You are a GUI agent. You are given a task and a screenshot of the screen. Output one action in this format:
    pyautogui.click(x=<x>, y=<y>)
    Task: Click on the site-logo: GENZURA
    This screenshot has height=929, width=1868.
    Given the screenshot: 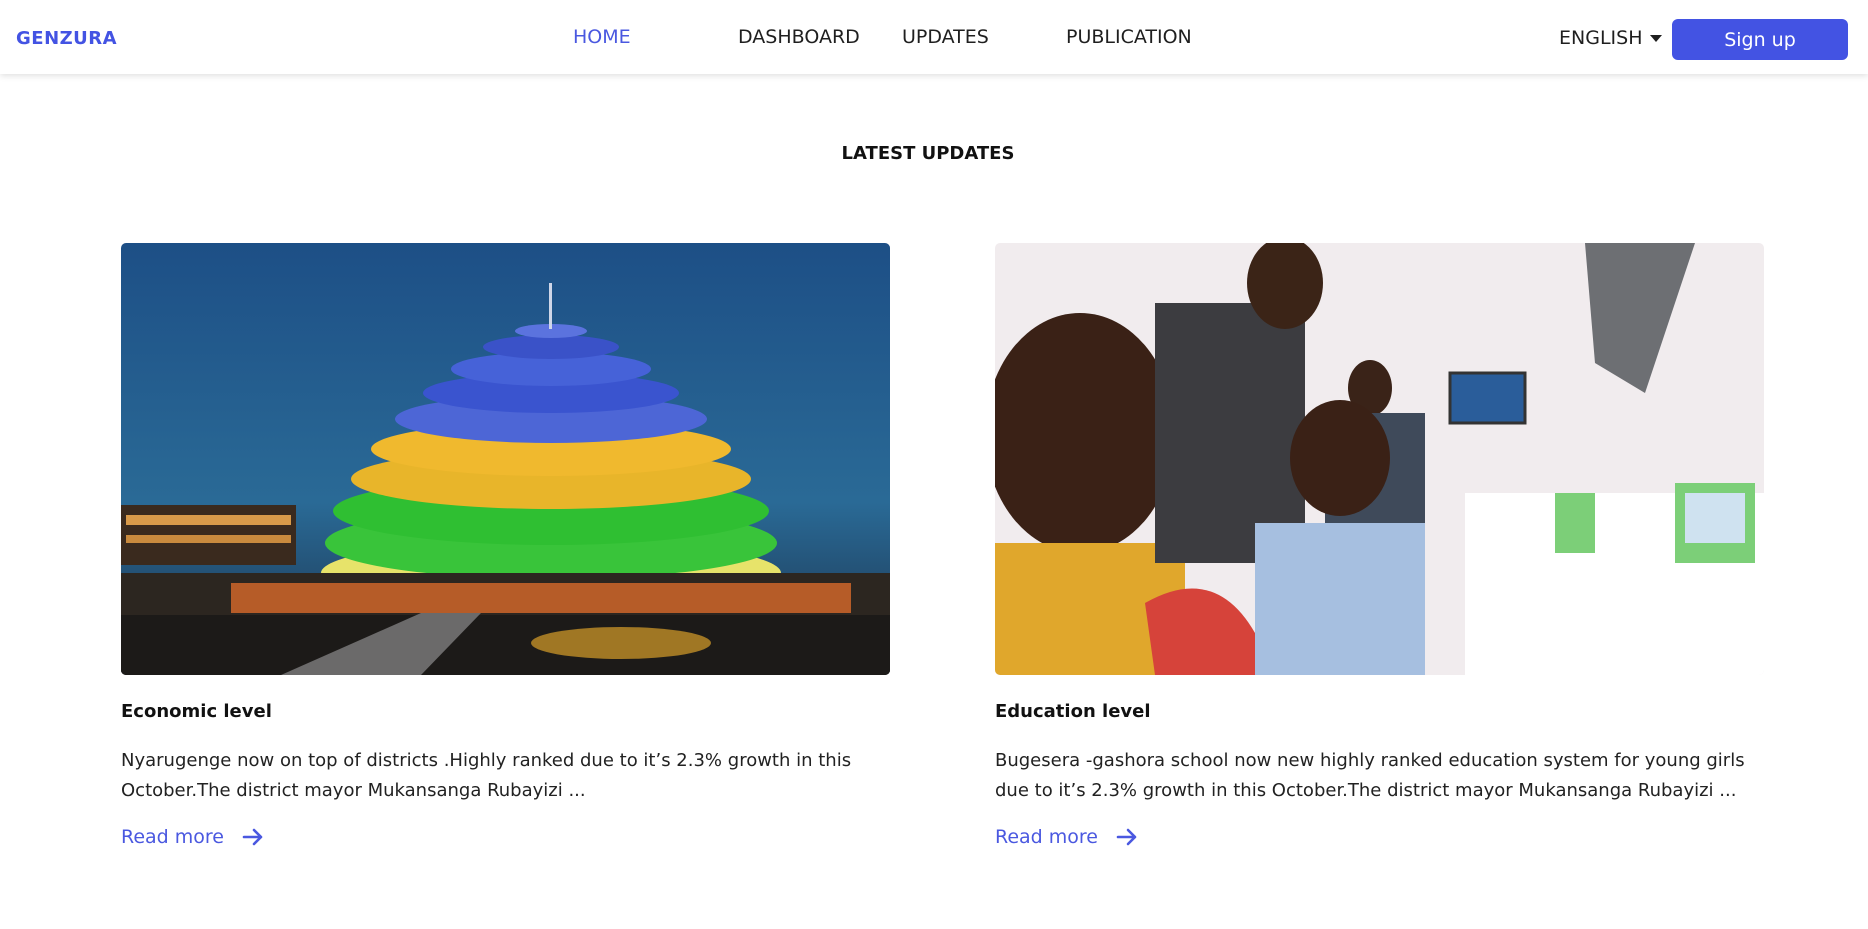 What is the action you would take?
    pyautogui.click(x=66, y=38)
    